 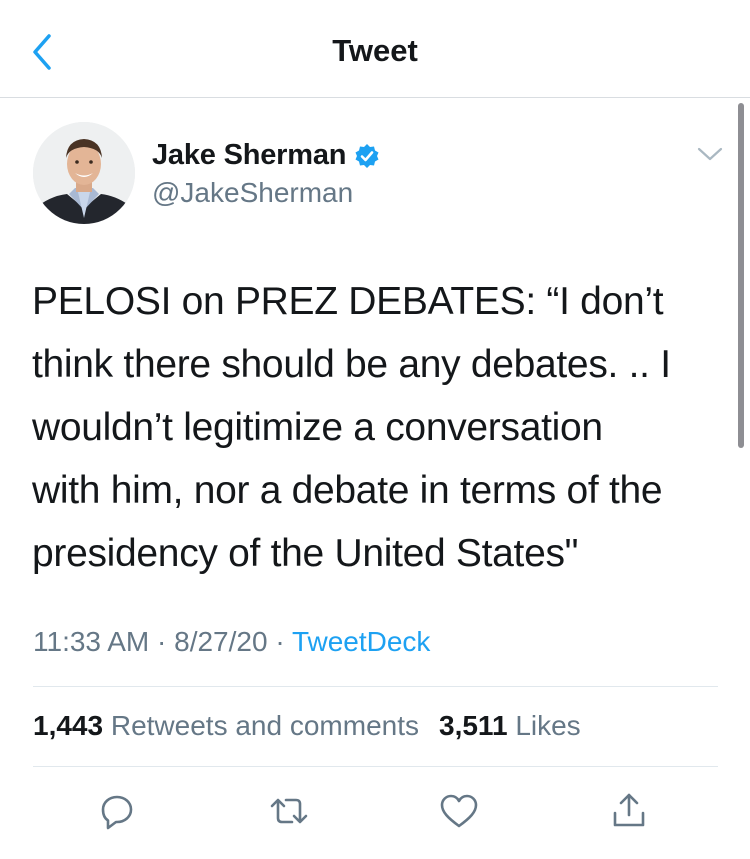 I want to click on scrollbar, so click(x=741, y=275).